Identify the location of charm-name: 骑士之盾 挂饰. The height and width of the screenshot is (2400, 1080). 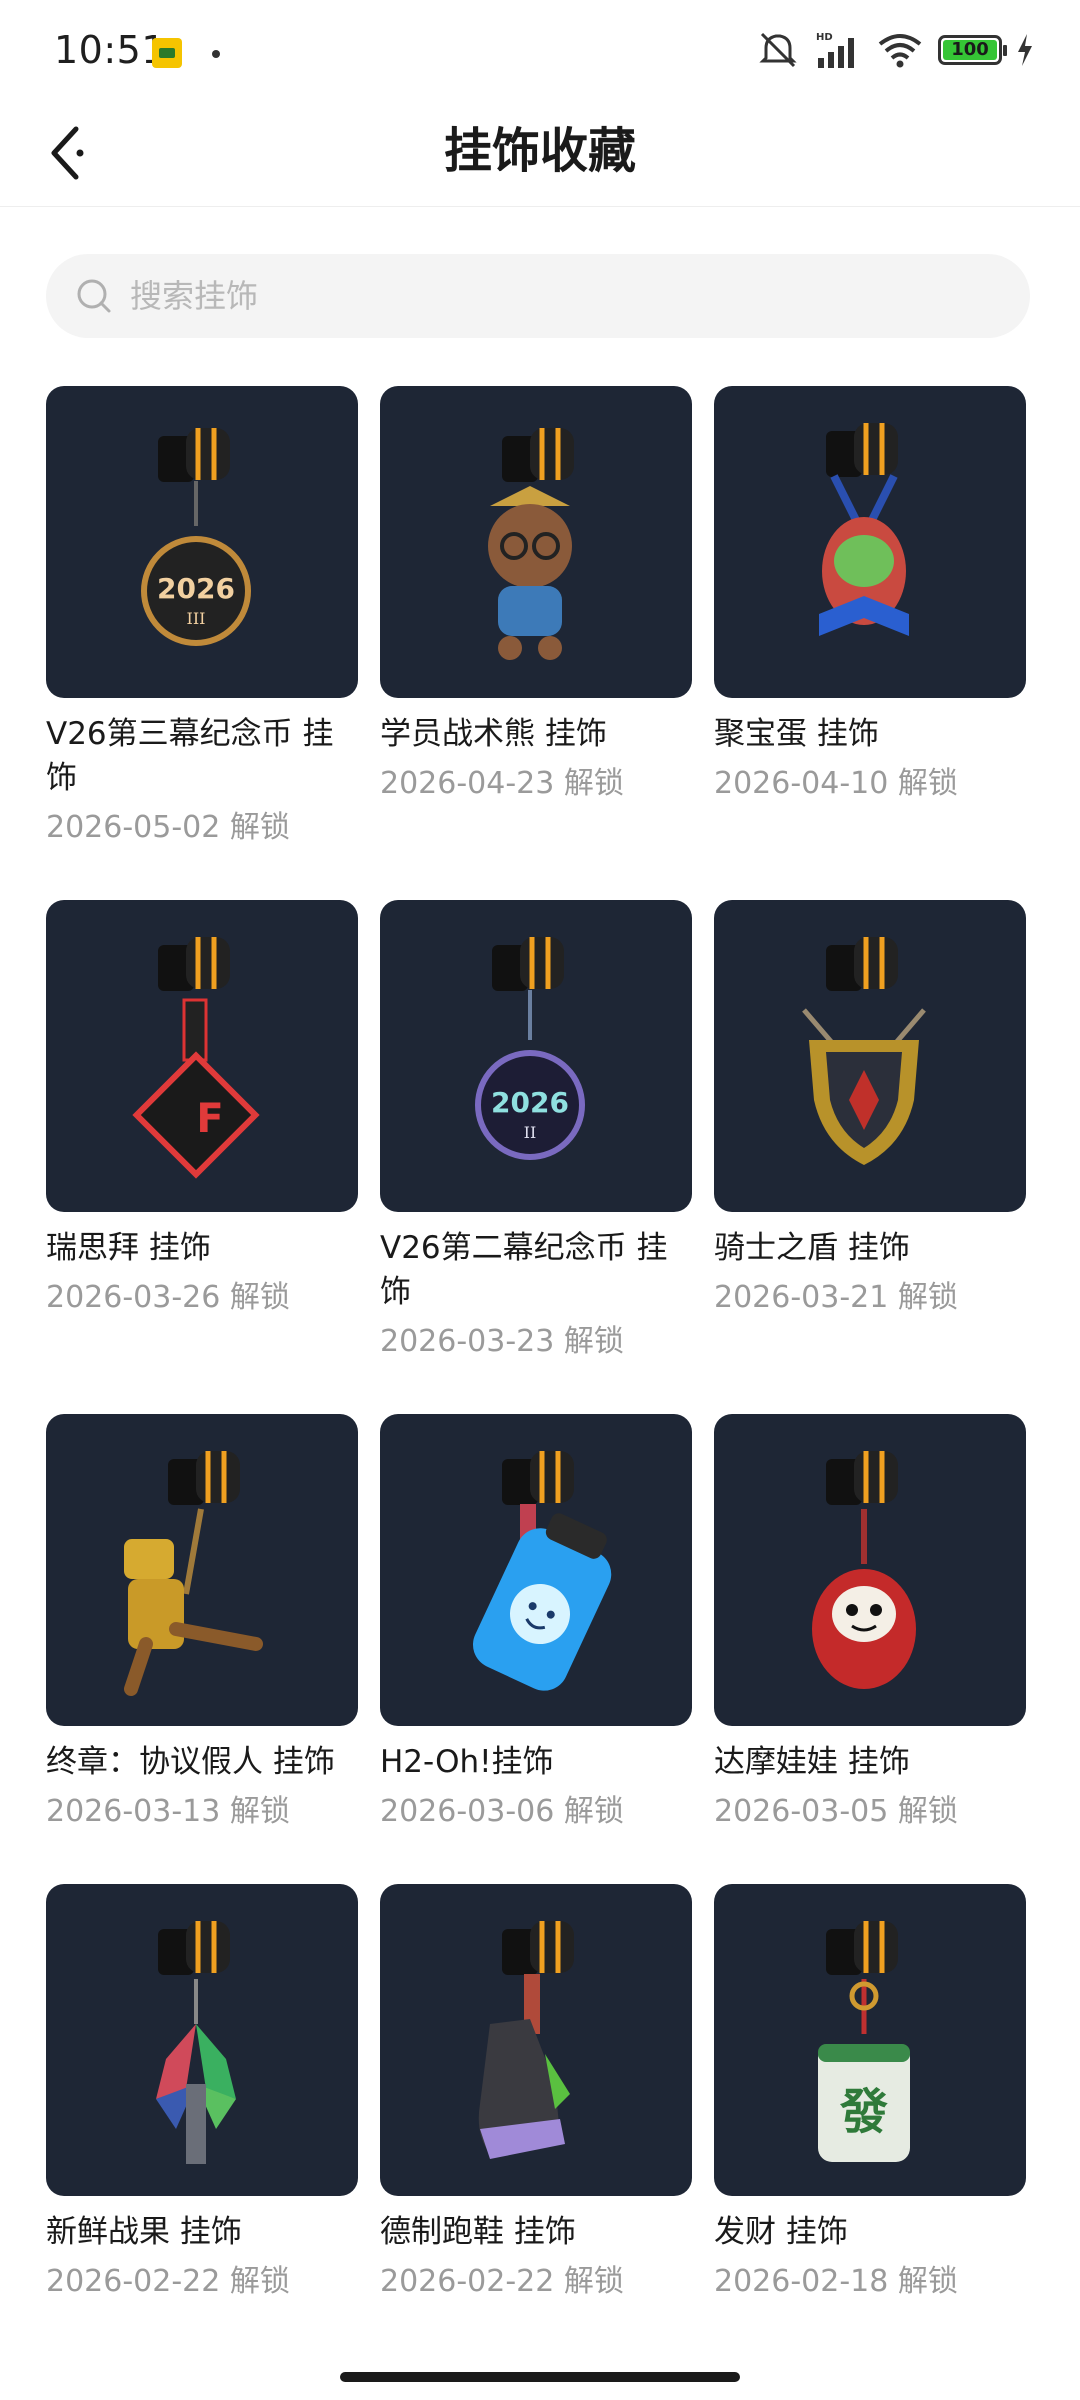
(812, 1248).